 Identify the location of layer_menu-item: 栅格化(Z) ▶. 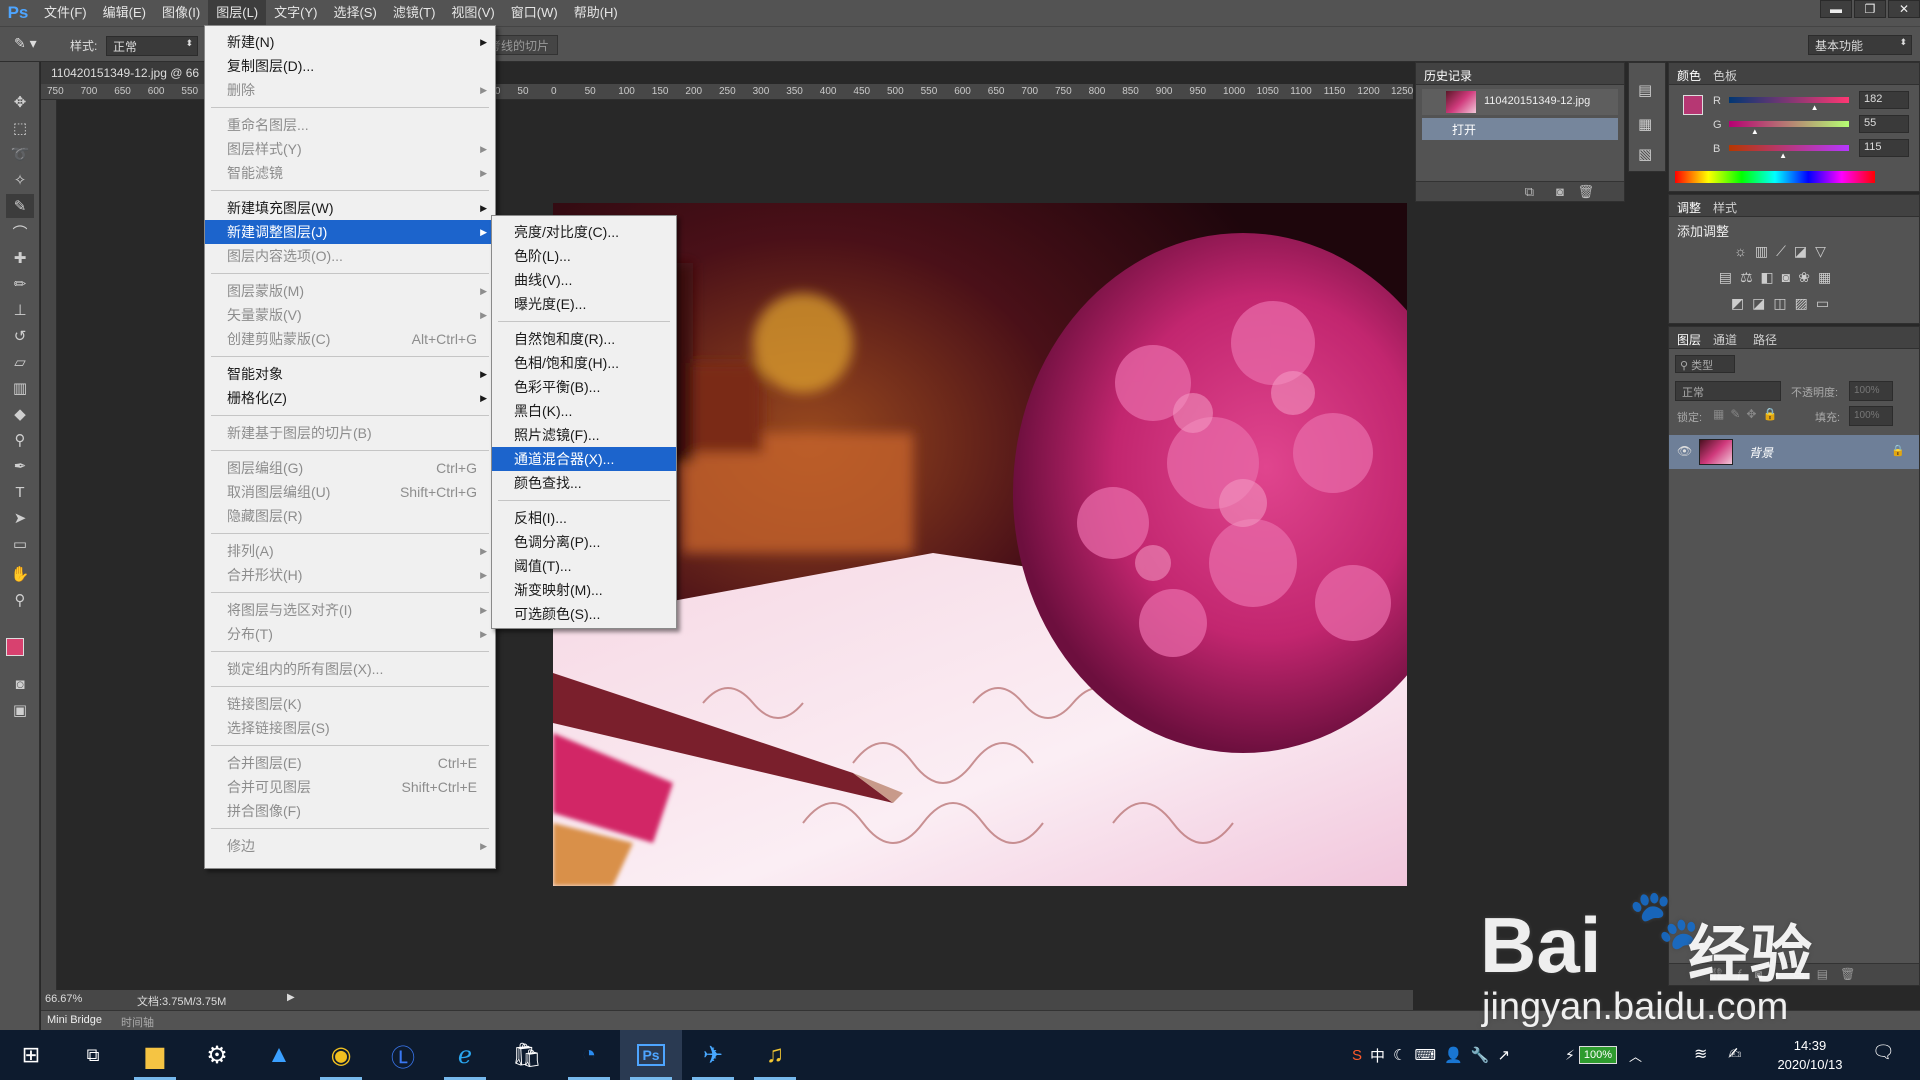
(350, 398).